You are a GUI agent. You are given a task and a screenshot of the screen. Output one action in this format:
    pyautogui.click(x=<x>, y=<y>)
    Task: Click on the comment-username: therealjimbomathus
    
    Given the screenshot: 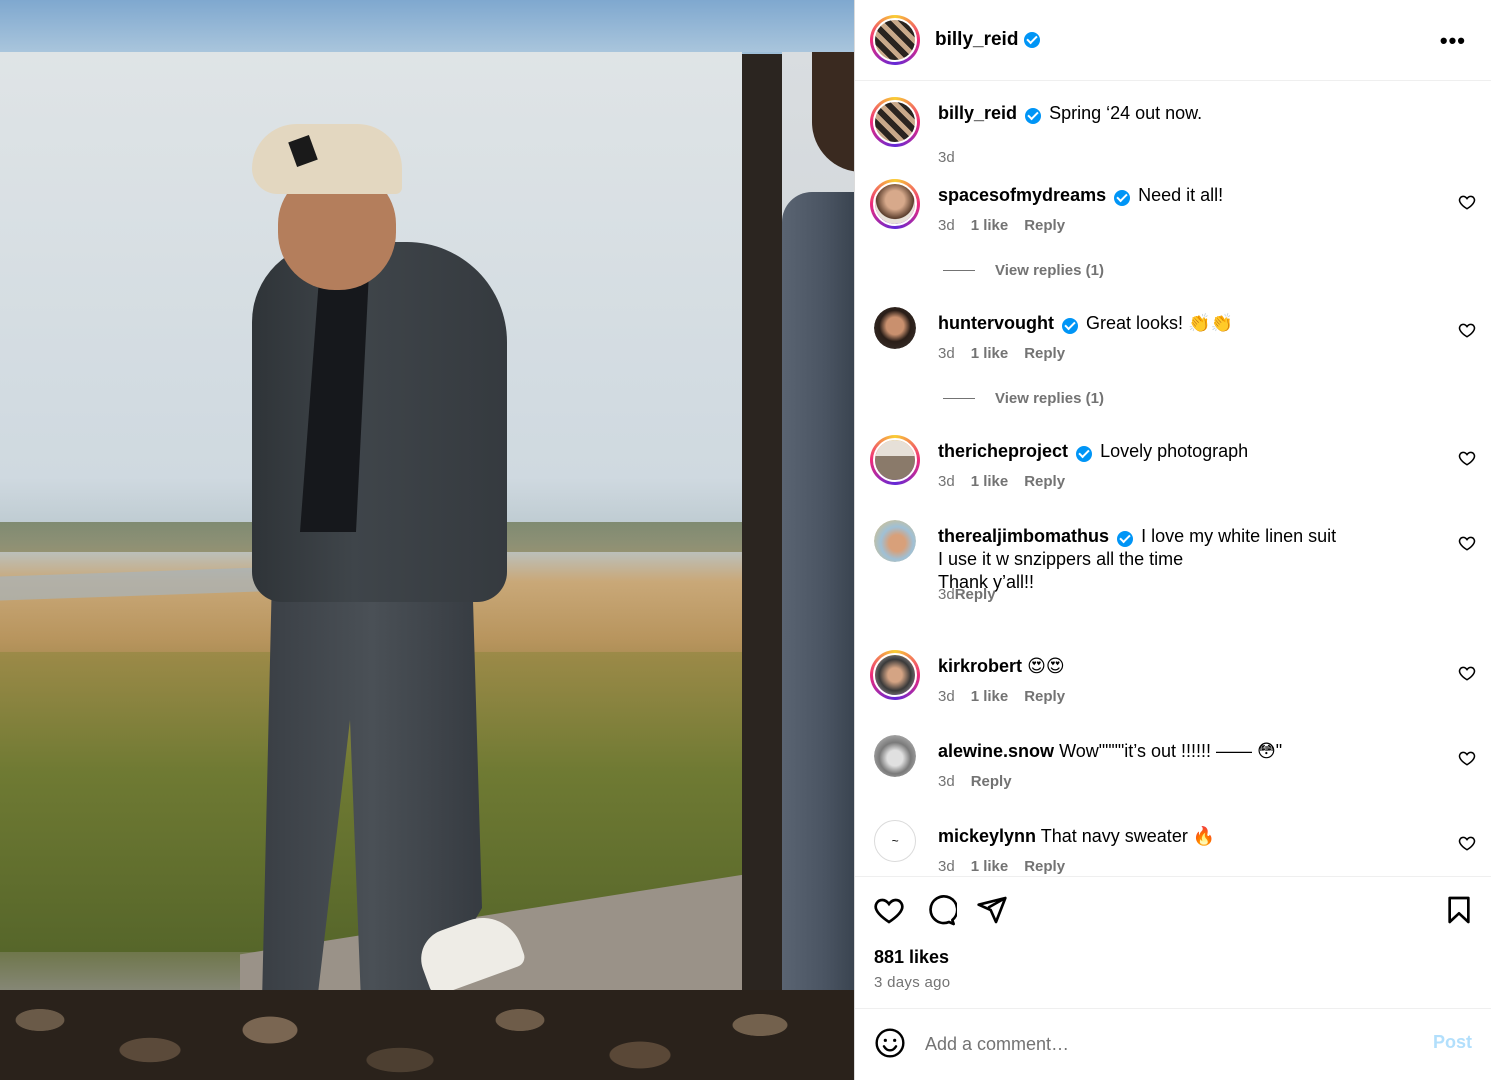 What is the action you would take?
    pyautogui.click(x=1023, y=536)
    